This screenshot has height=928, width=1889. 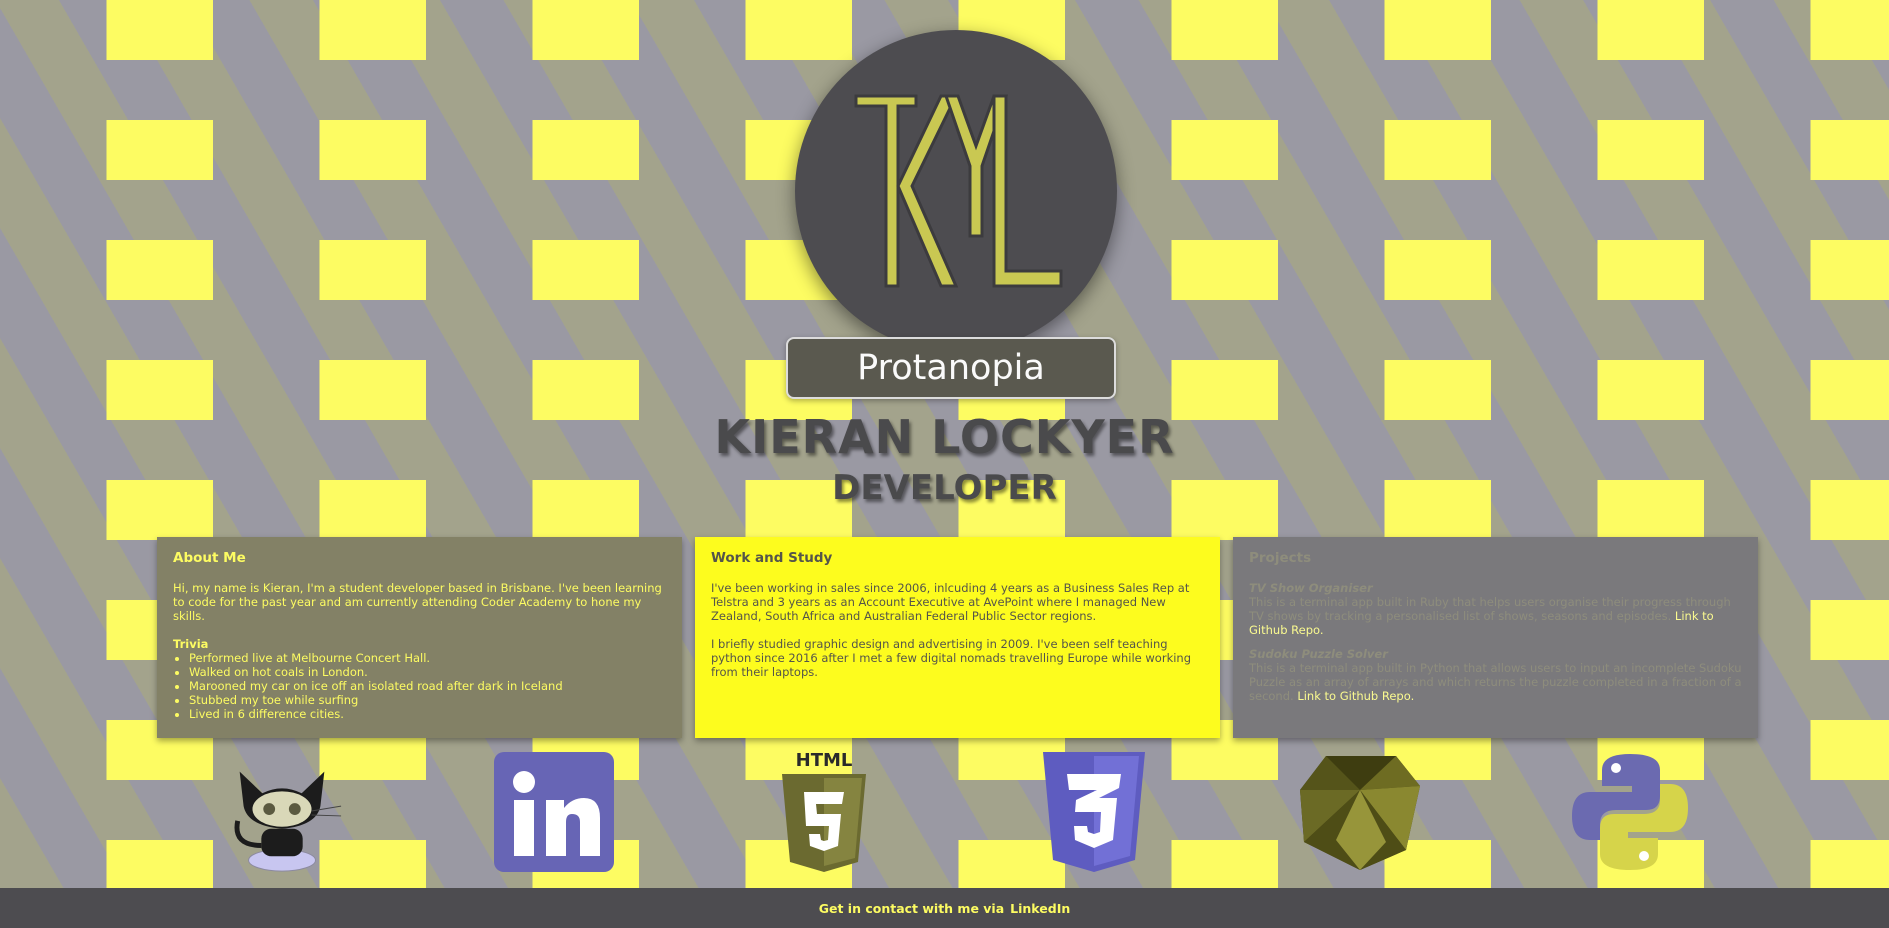 I want to click on kyl-monogram-icon, so click(x=958, y=191).